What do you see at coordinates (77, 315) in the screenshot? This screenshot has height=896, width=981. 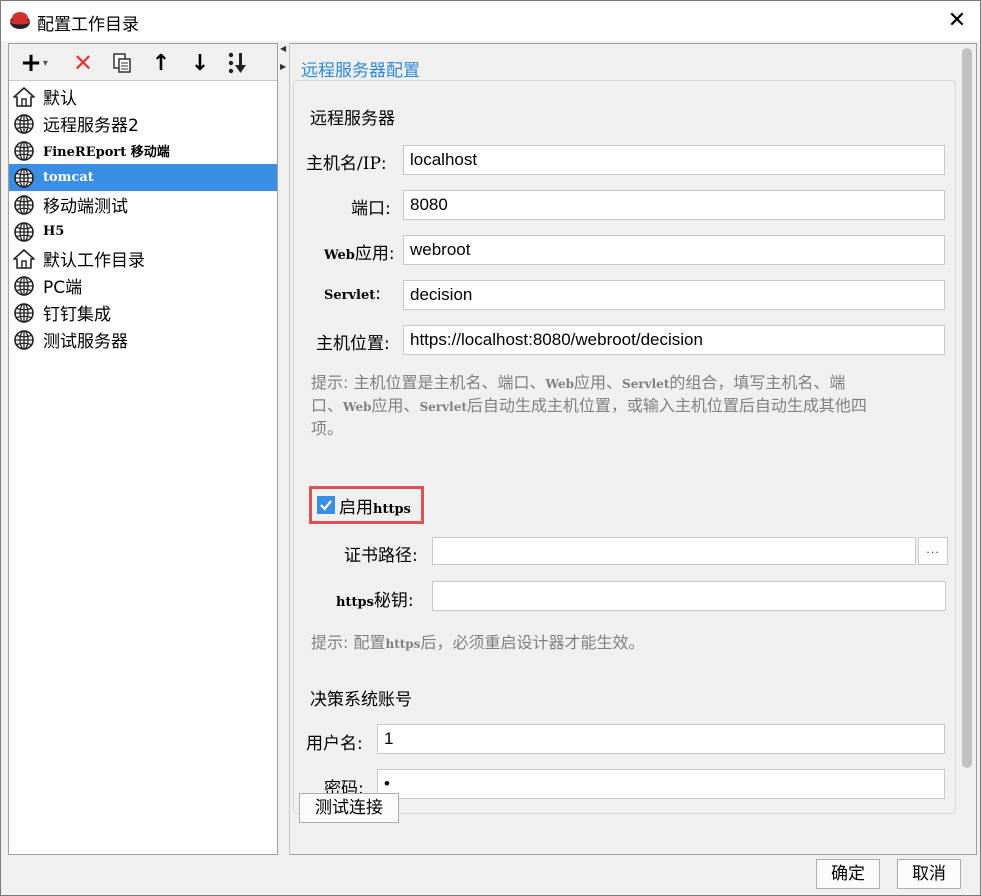 I see `tree-item-label: 钉钉集成` at bounding box center [77, 315].